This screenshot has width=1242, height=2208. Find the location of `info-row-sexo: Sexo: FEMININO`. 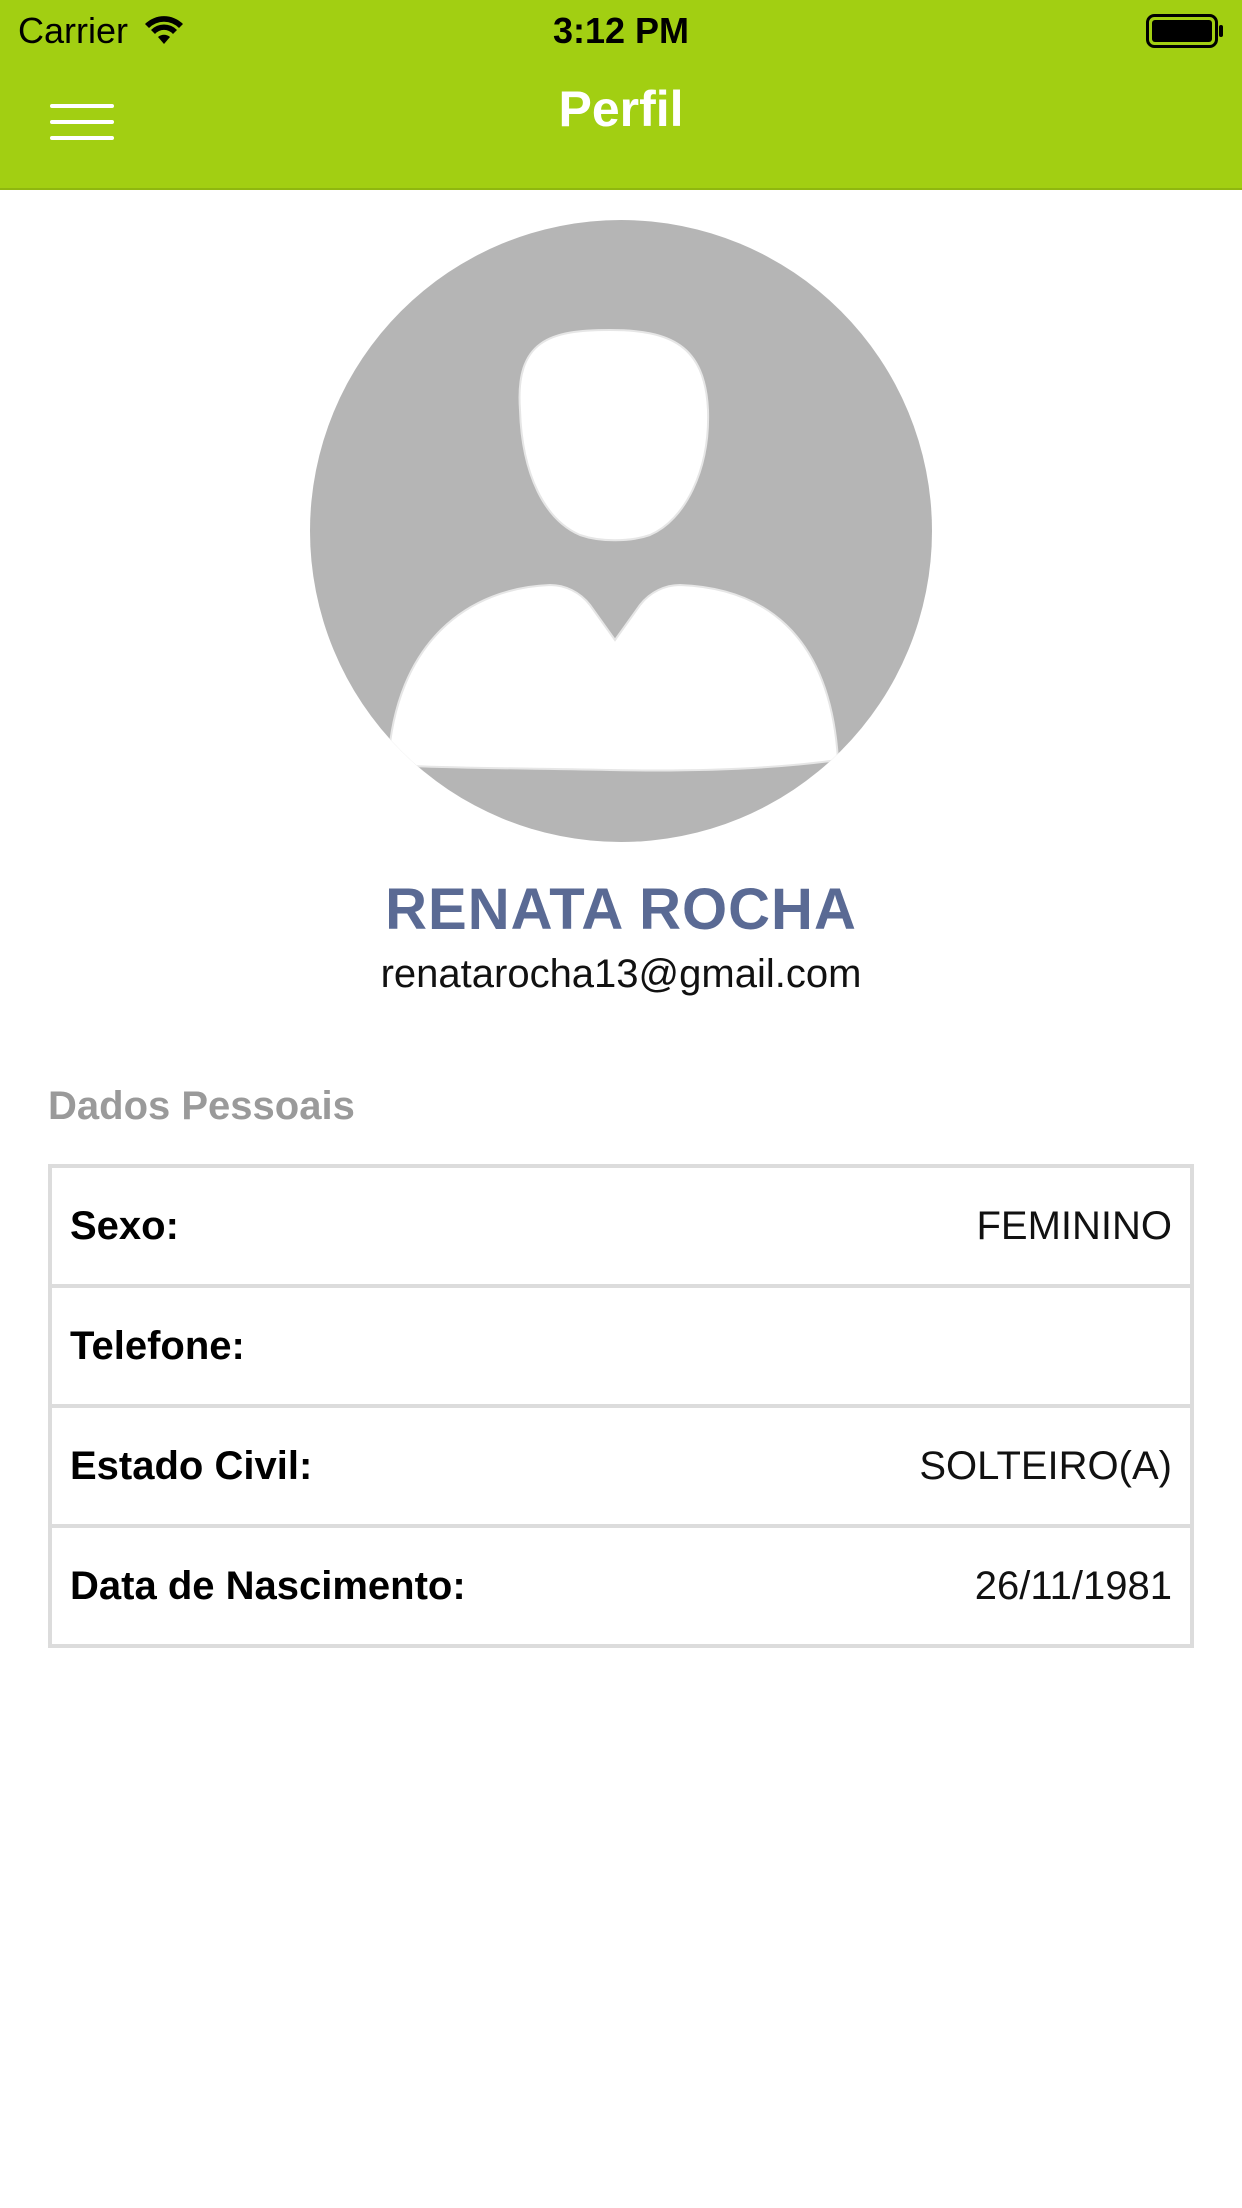

info-row-sexo: Sexo: FEMININO is located at coordinates (621, 1228).